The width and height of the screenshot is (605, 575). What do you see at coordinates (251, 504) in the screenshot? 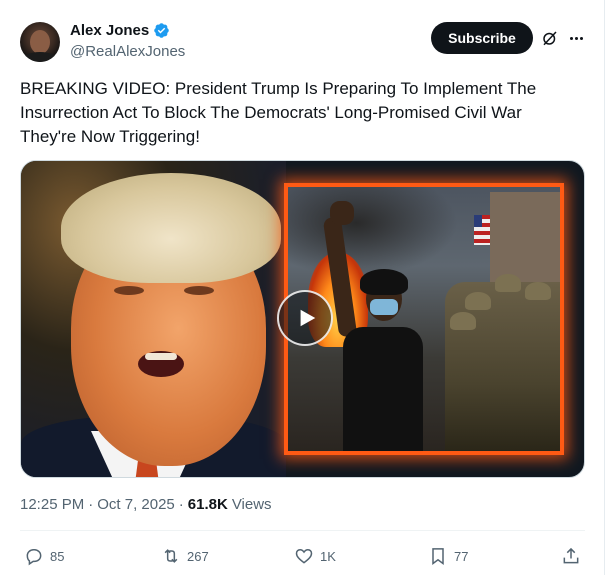
I see `views-label: Views` at bounding box center [251, 504].